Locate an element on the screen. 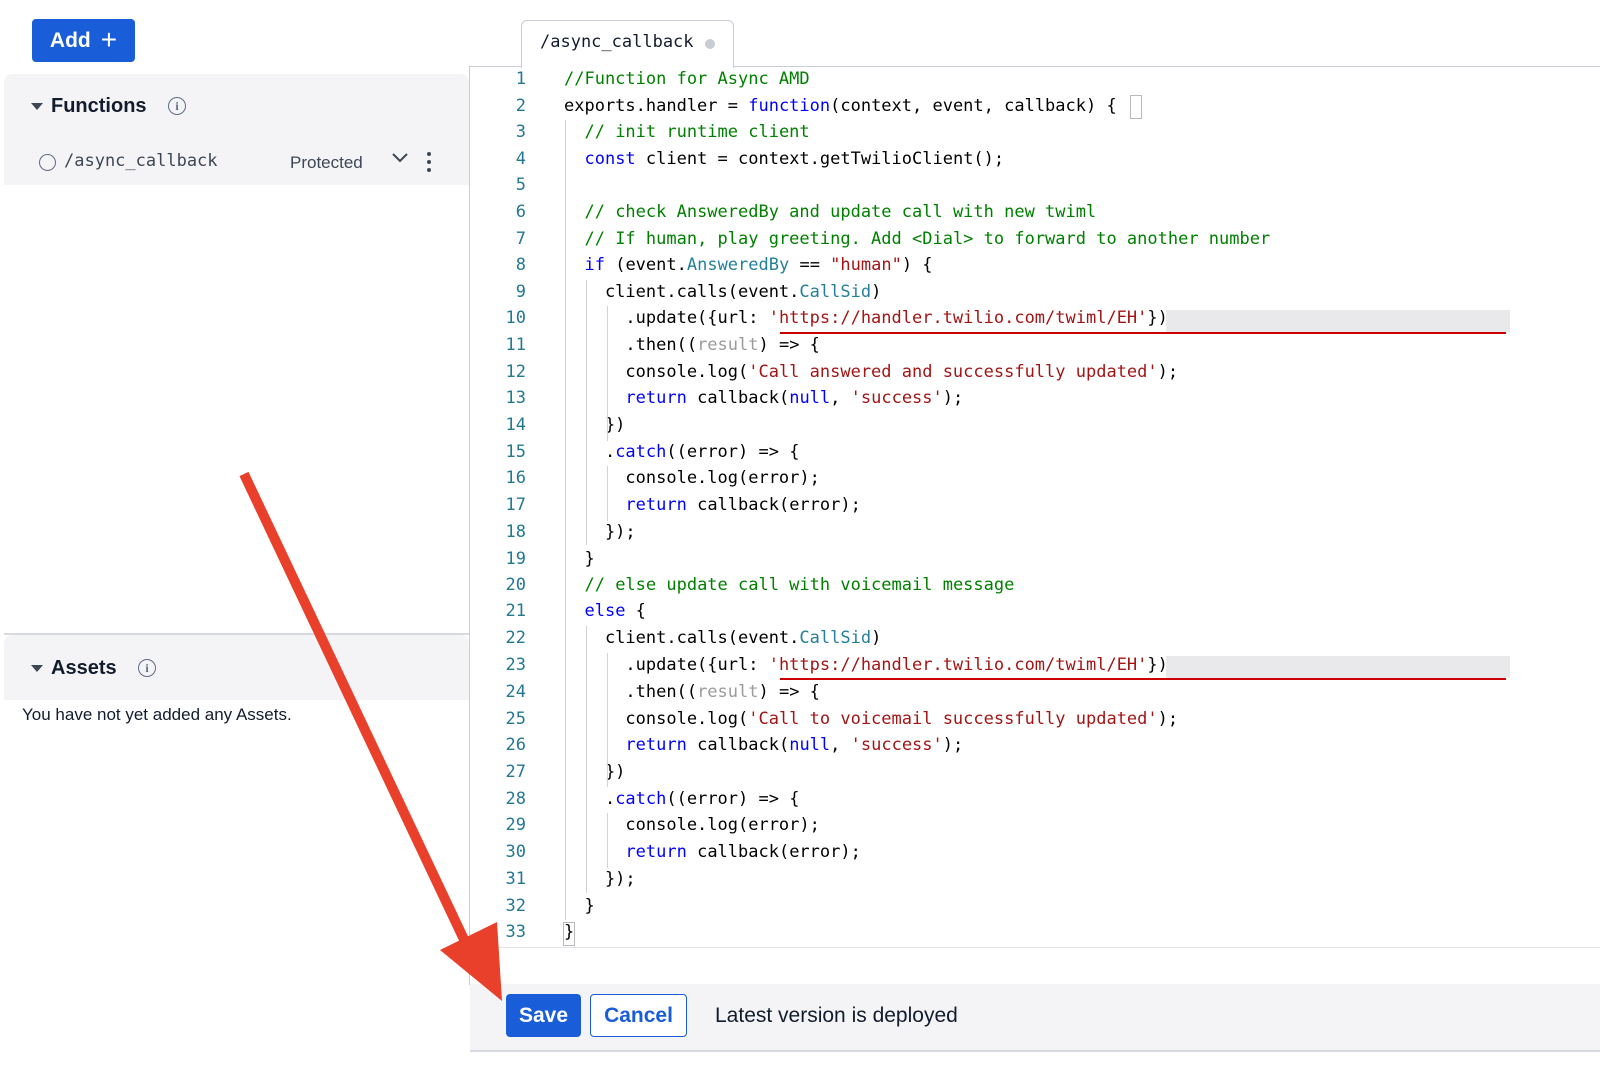 The image size is (1600, 1074). code-line: 31 }); is located at coordinates (1035, 879).